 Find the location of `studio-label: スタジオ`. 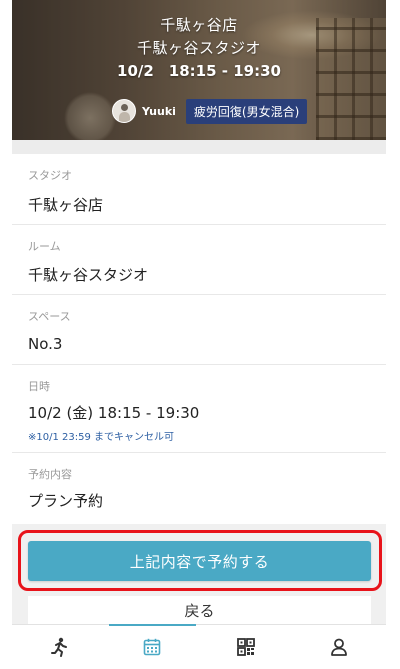

studio-label: スタジオ is located at coordinates (50, 175).